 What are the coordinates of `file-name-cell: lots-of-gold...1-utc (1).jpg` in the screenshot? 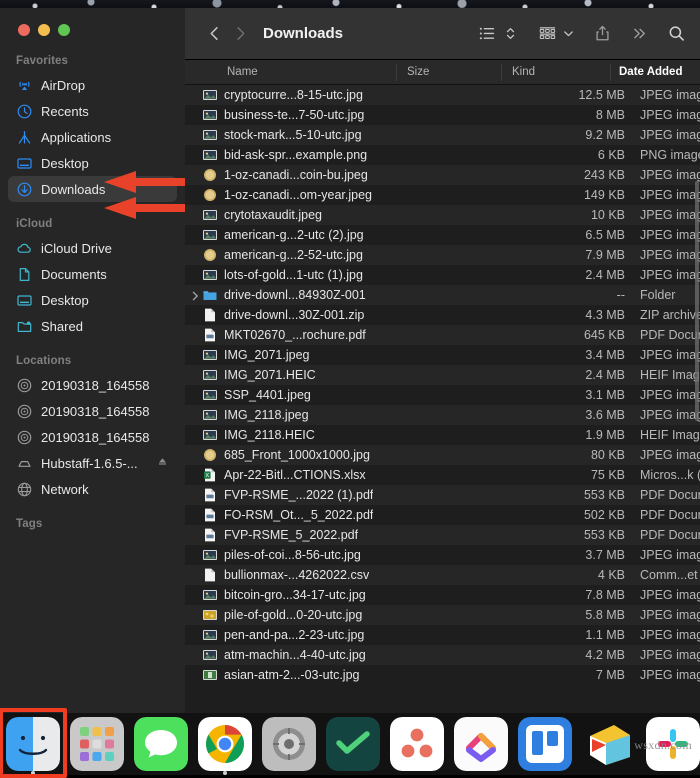 It's located at (283, 275).